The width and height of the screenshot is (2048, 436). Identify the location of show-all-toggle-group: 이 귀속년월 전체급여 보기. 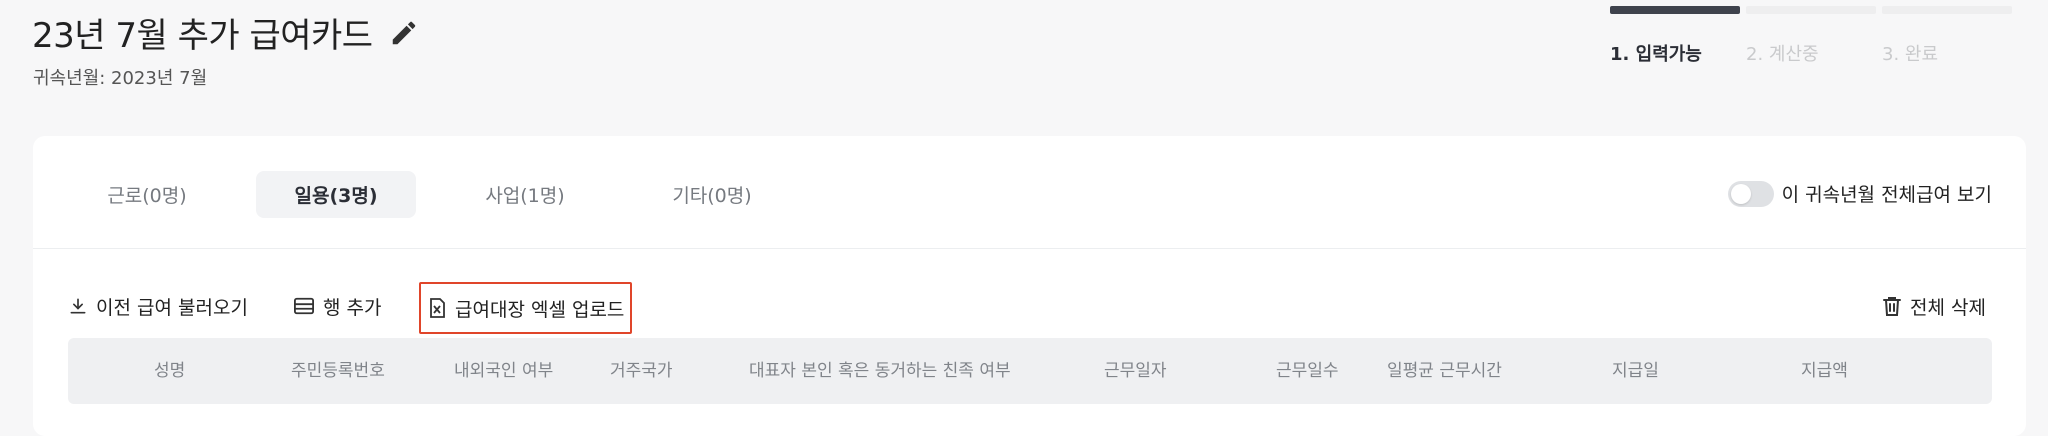
(1859, 193).